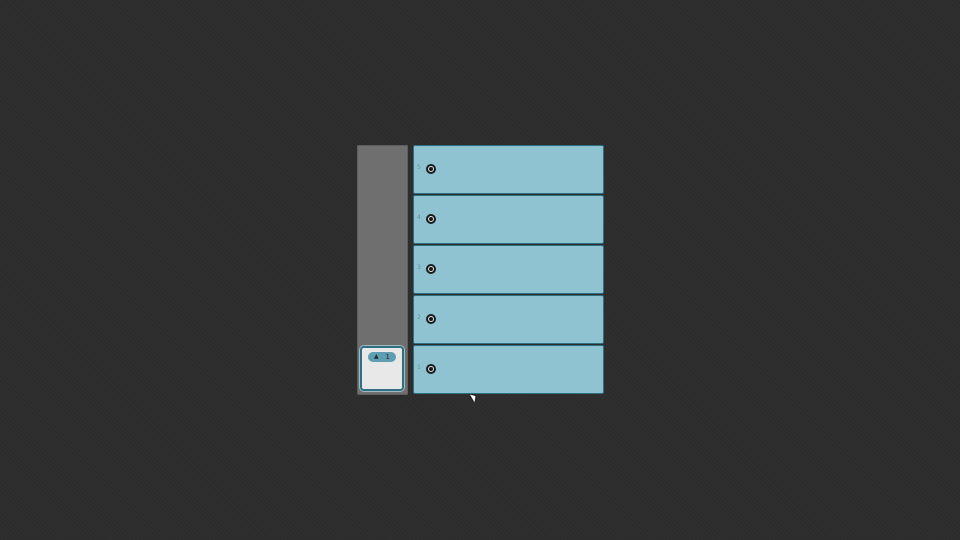  What do you see at coordinates (508, 319) in the screenshot?
I see `option-row: 2` at bounding box center [508, 319].